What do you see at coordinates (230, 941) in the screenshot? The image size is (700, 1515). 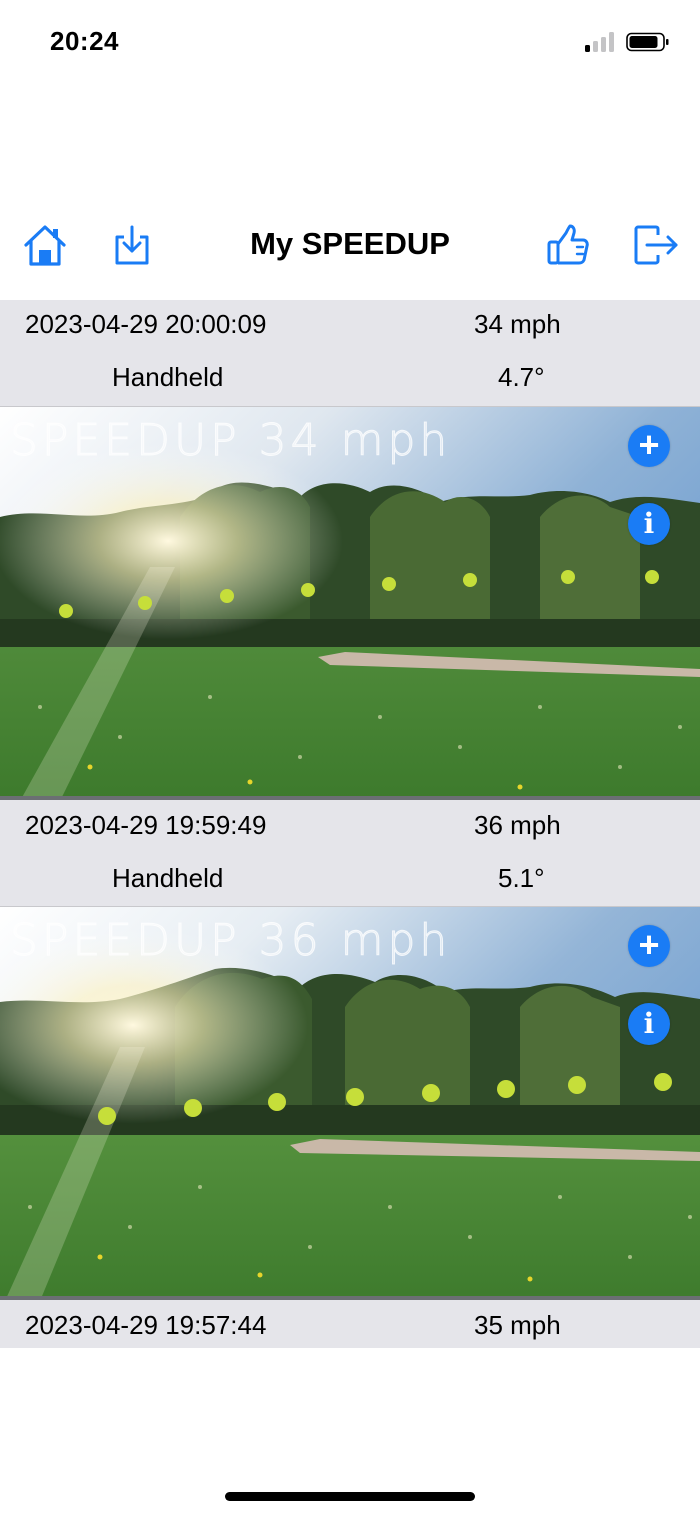 I see `photo-speed-overlay: SPEEDUP 36 mph` at bounding box center [230, 941].